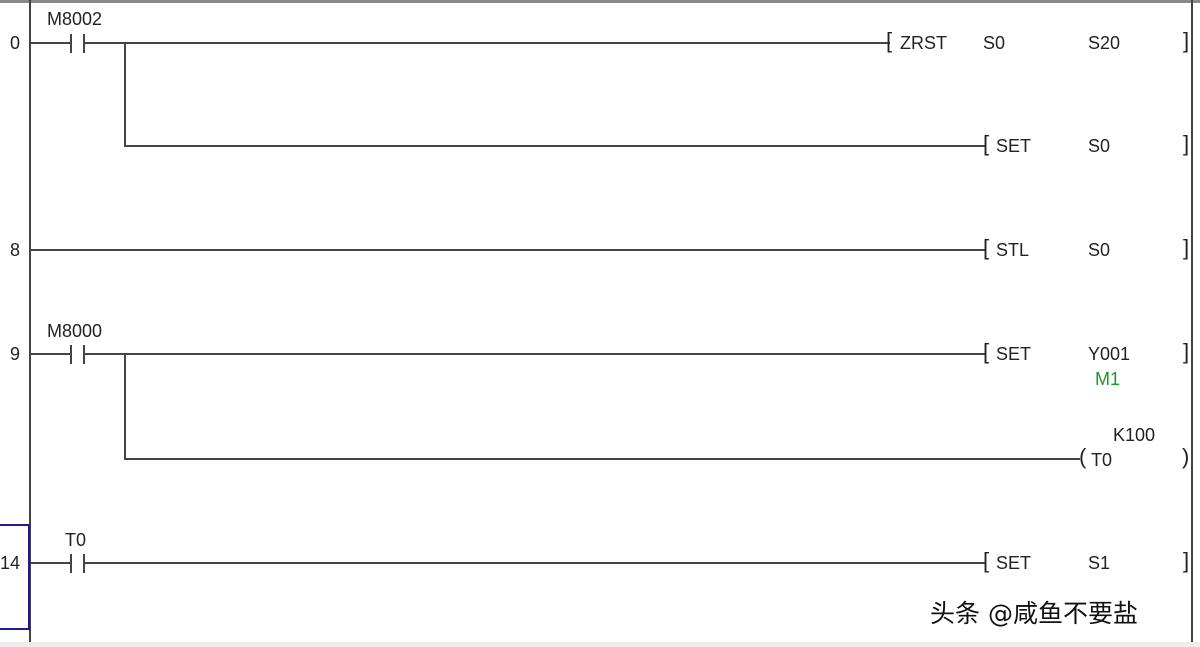  What do you see at coordinates (15, 577) in the screenshot?
I see `cursor-selection` at bounding box center [15, 577].